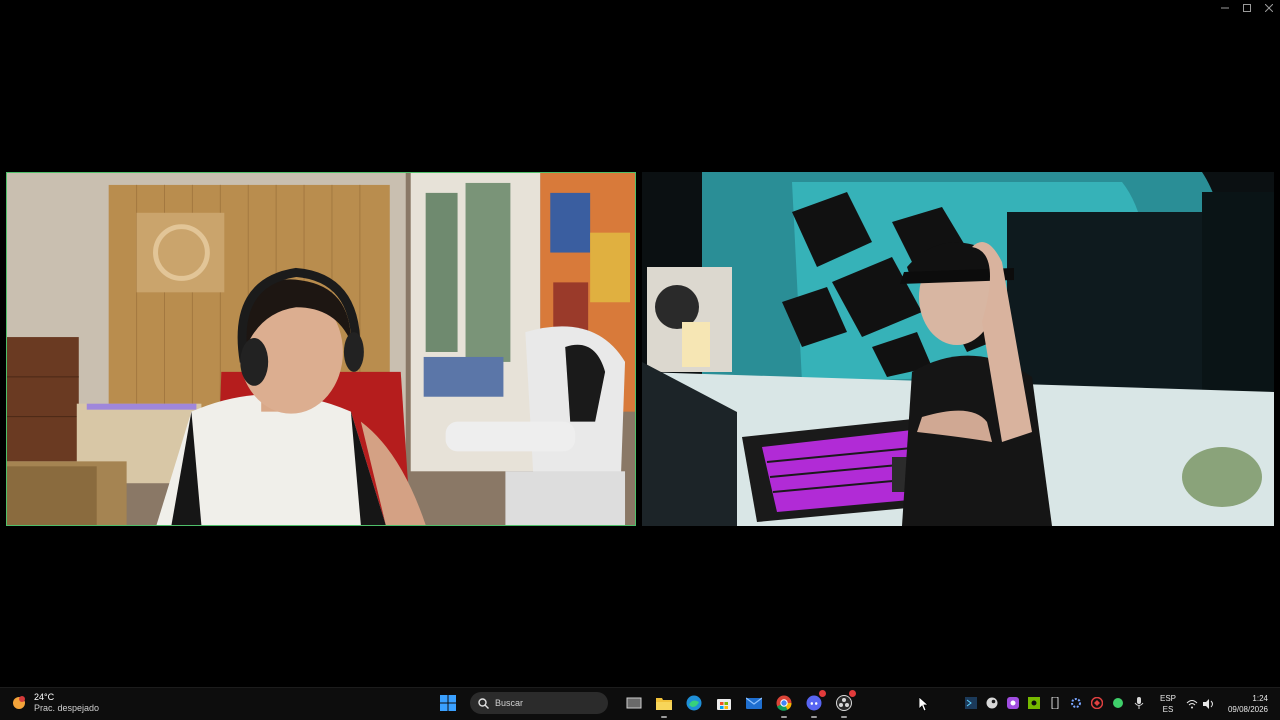  What do you see at coordinates (19, 703) in the screenshot?
I see `weather-sun-icon` at bounding box center [19, 703].